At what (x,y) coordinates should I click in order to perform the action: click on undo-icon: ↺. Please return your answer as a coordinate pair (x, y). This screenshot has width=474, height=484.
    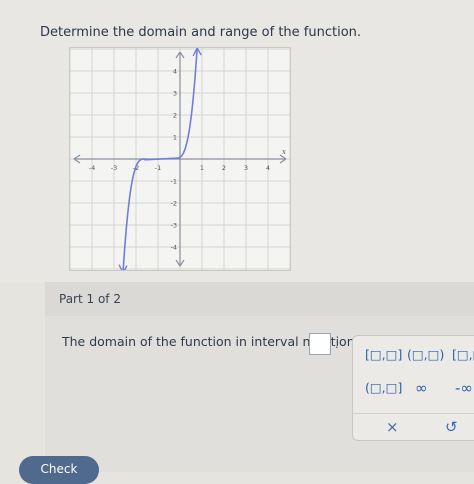
    Looking at the image, I should click on (451, 427).